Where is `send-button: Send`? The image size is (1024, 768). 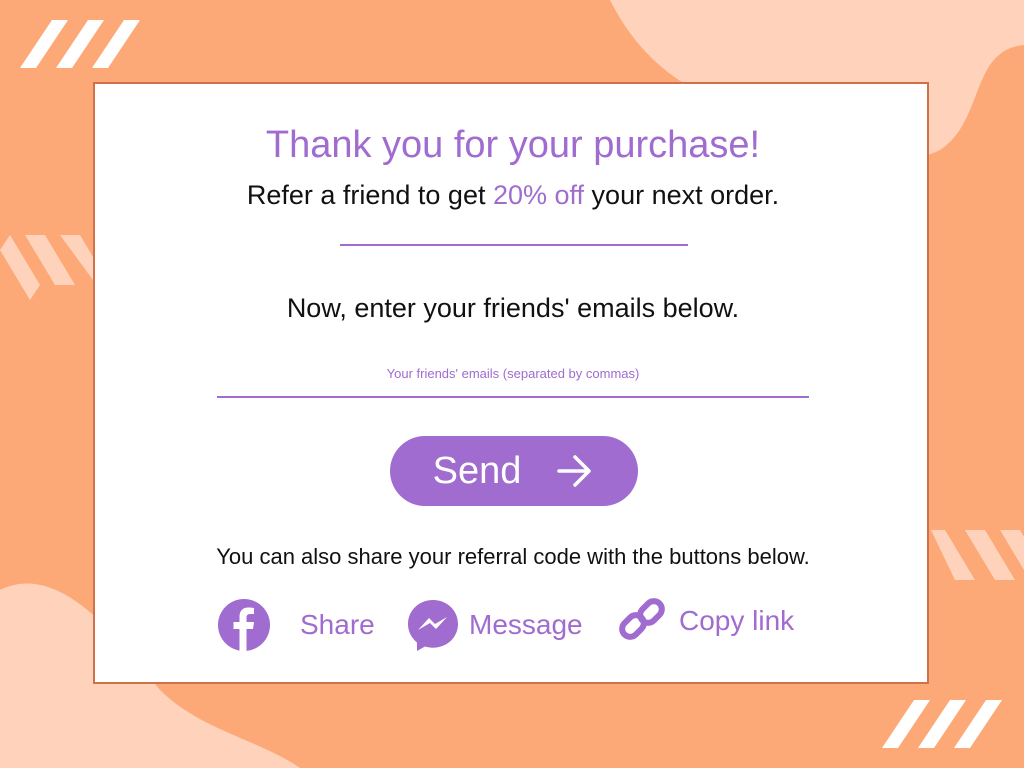
send-button: Send is located at coordinates (514, 471).